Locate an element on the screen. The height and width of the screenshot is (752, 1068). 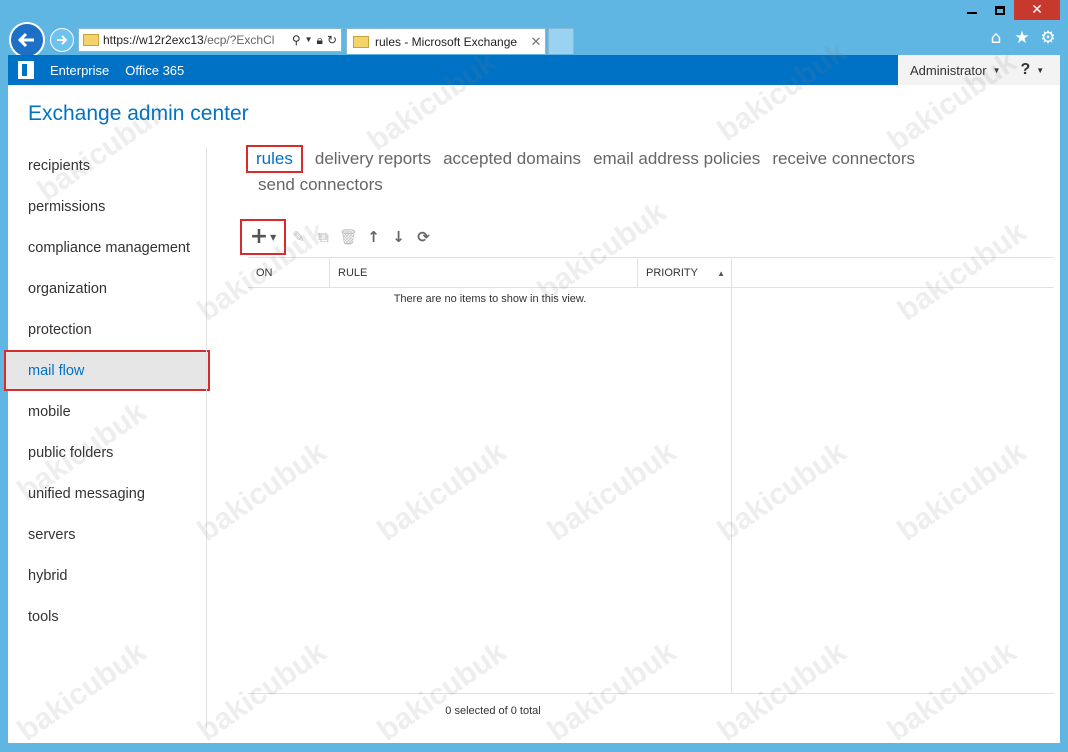
copy-icon: ⧉ is located at coordinates (323, 237).